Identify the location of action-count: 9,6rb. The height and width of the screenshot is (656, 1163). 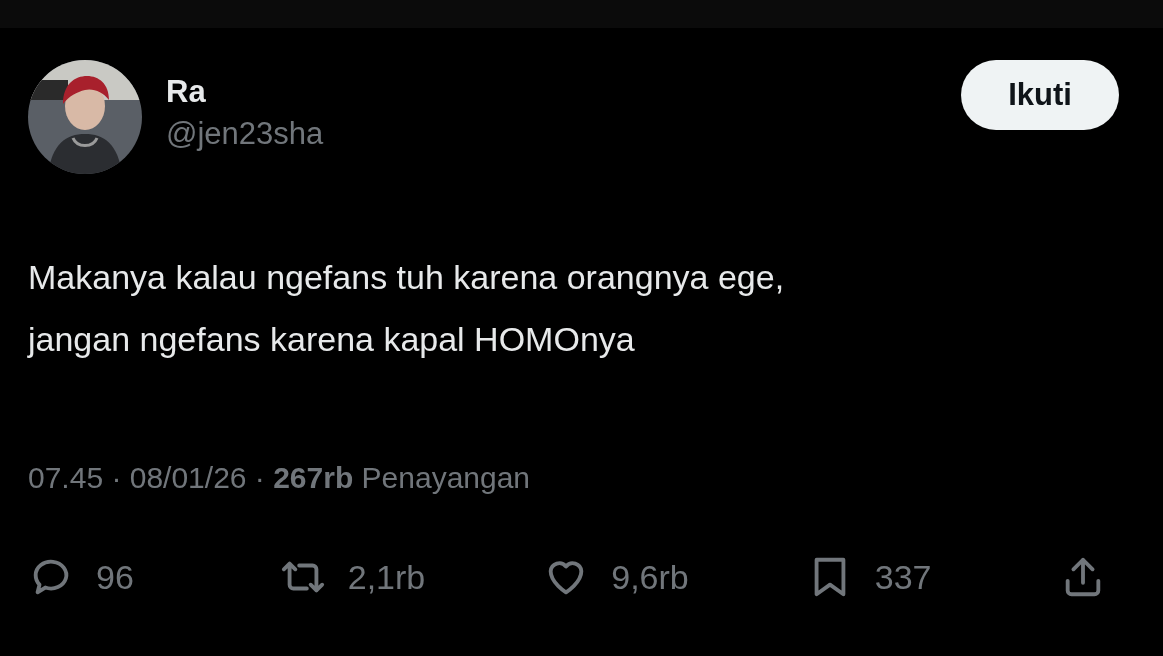
(650, 577).